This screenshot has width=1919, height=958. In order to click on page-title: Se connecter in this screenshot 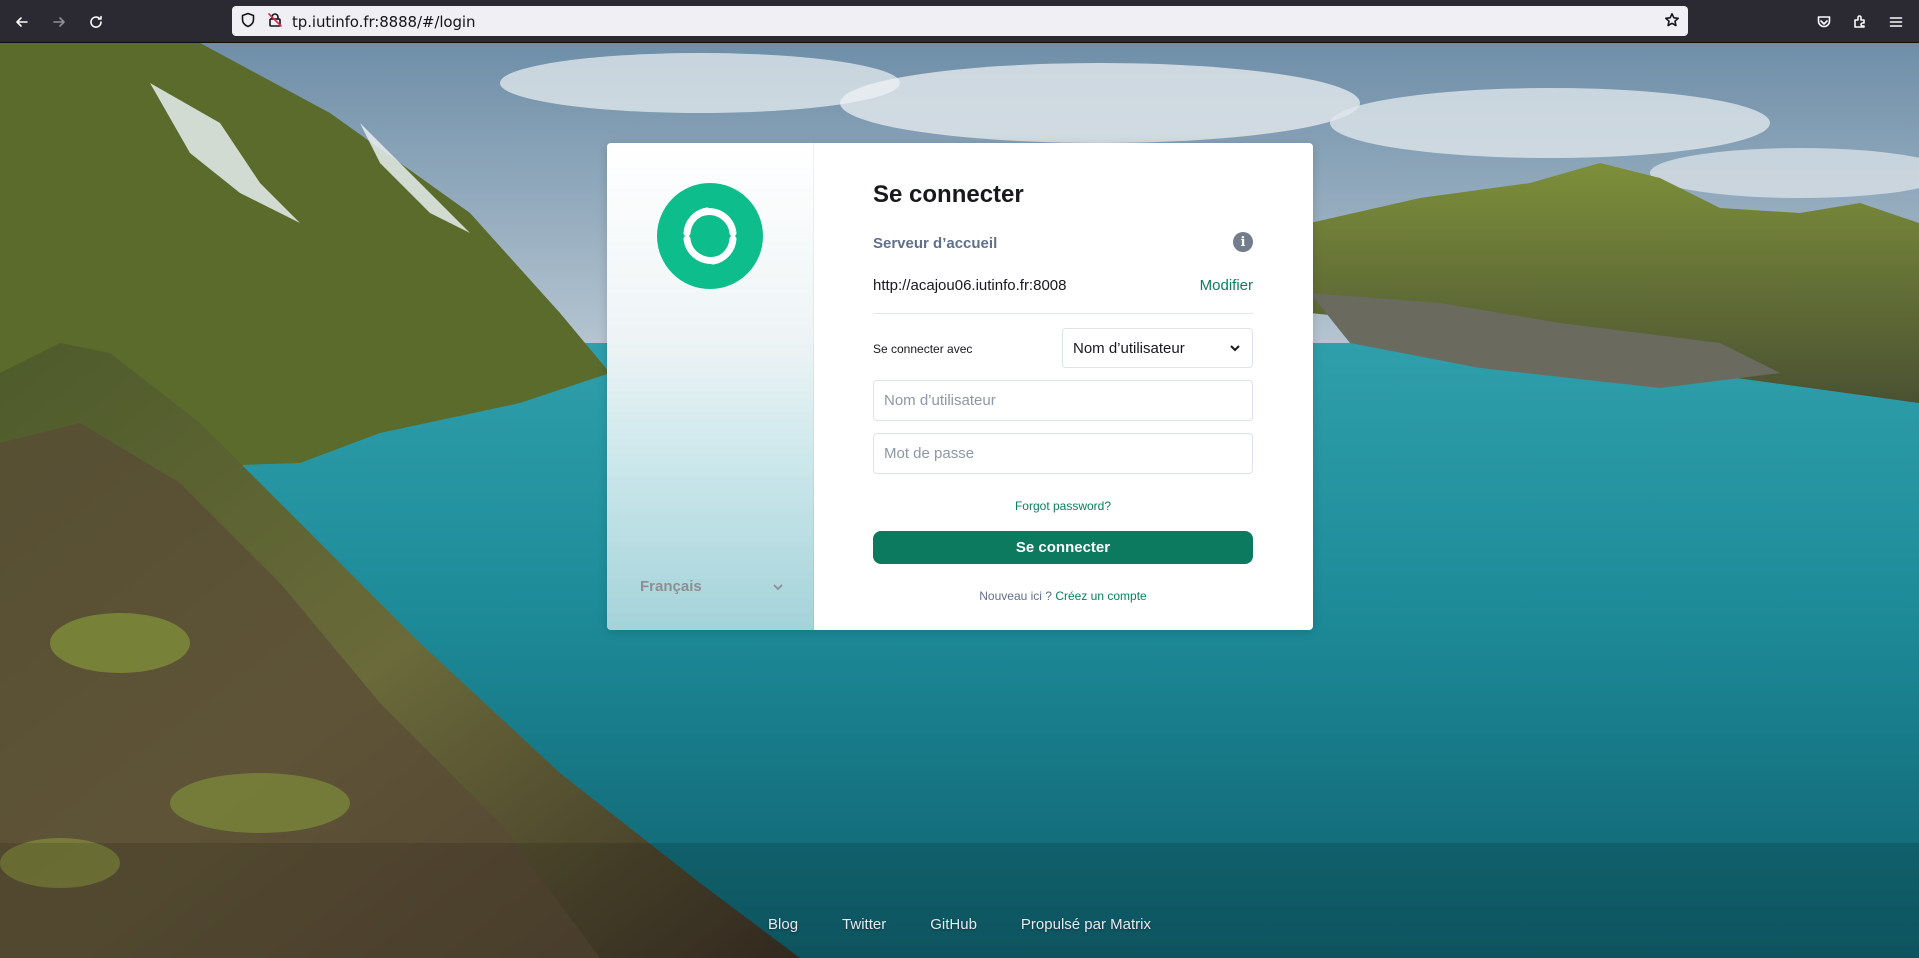, I will do `click(948, 194)`.